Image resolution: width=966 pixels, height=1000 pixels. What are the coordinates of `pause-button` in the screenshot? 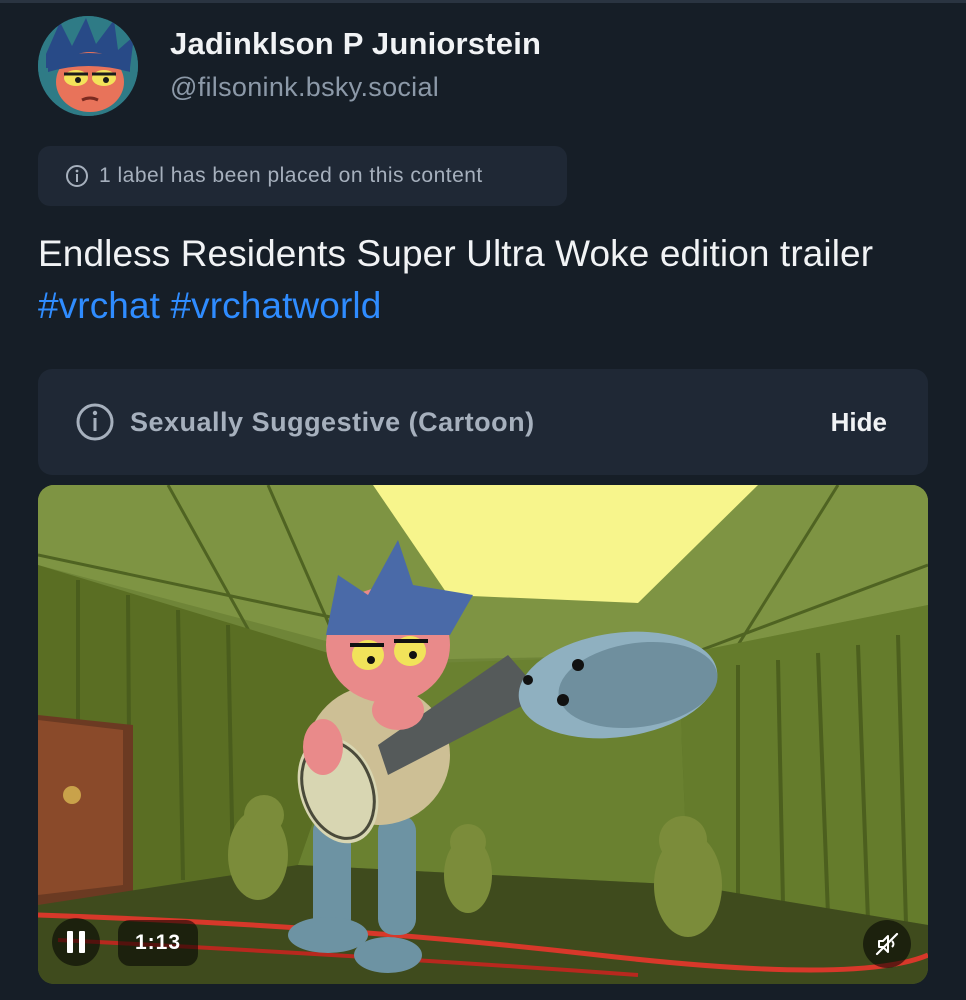 It's located at (76, 942).